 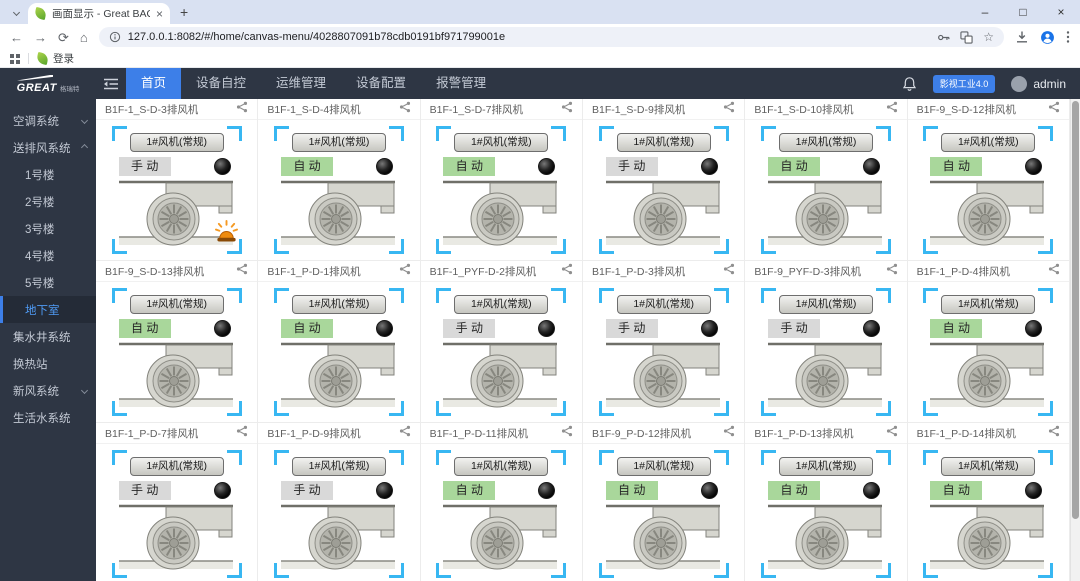 I want to click on apps-grid-icon, so click(x=15, y=58).